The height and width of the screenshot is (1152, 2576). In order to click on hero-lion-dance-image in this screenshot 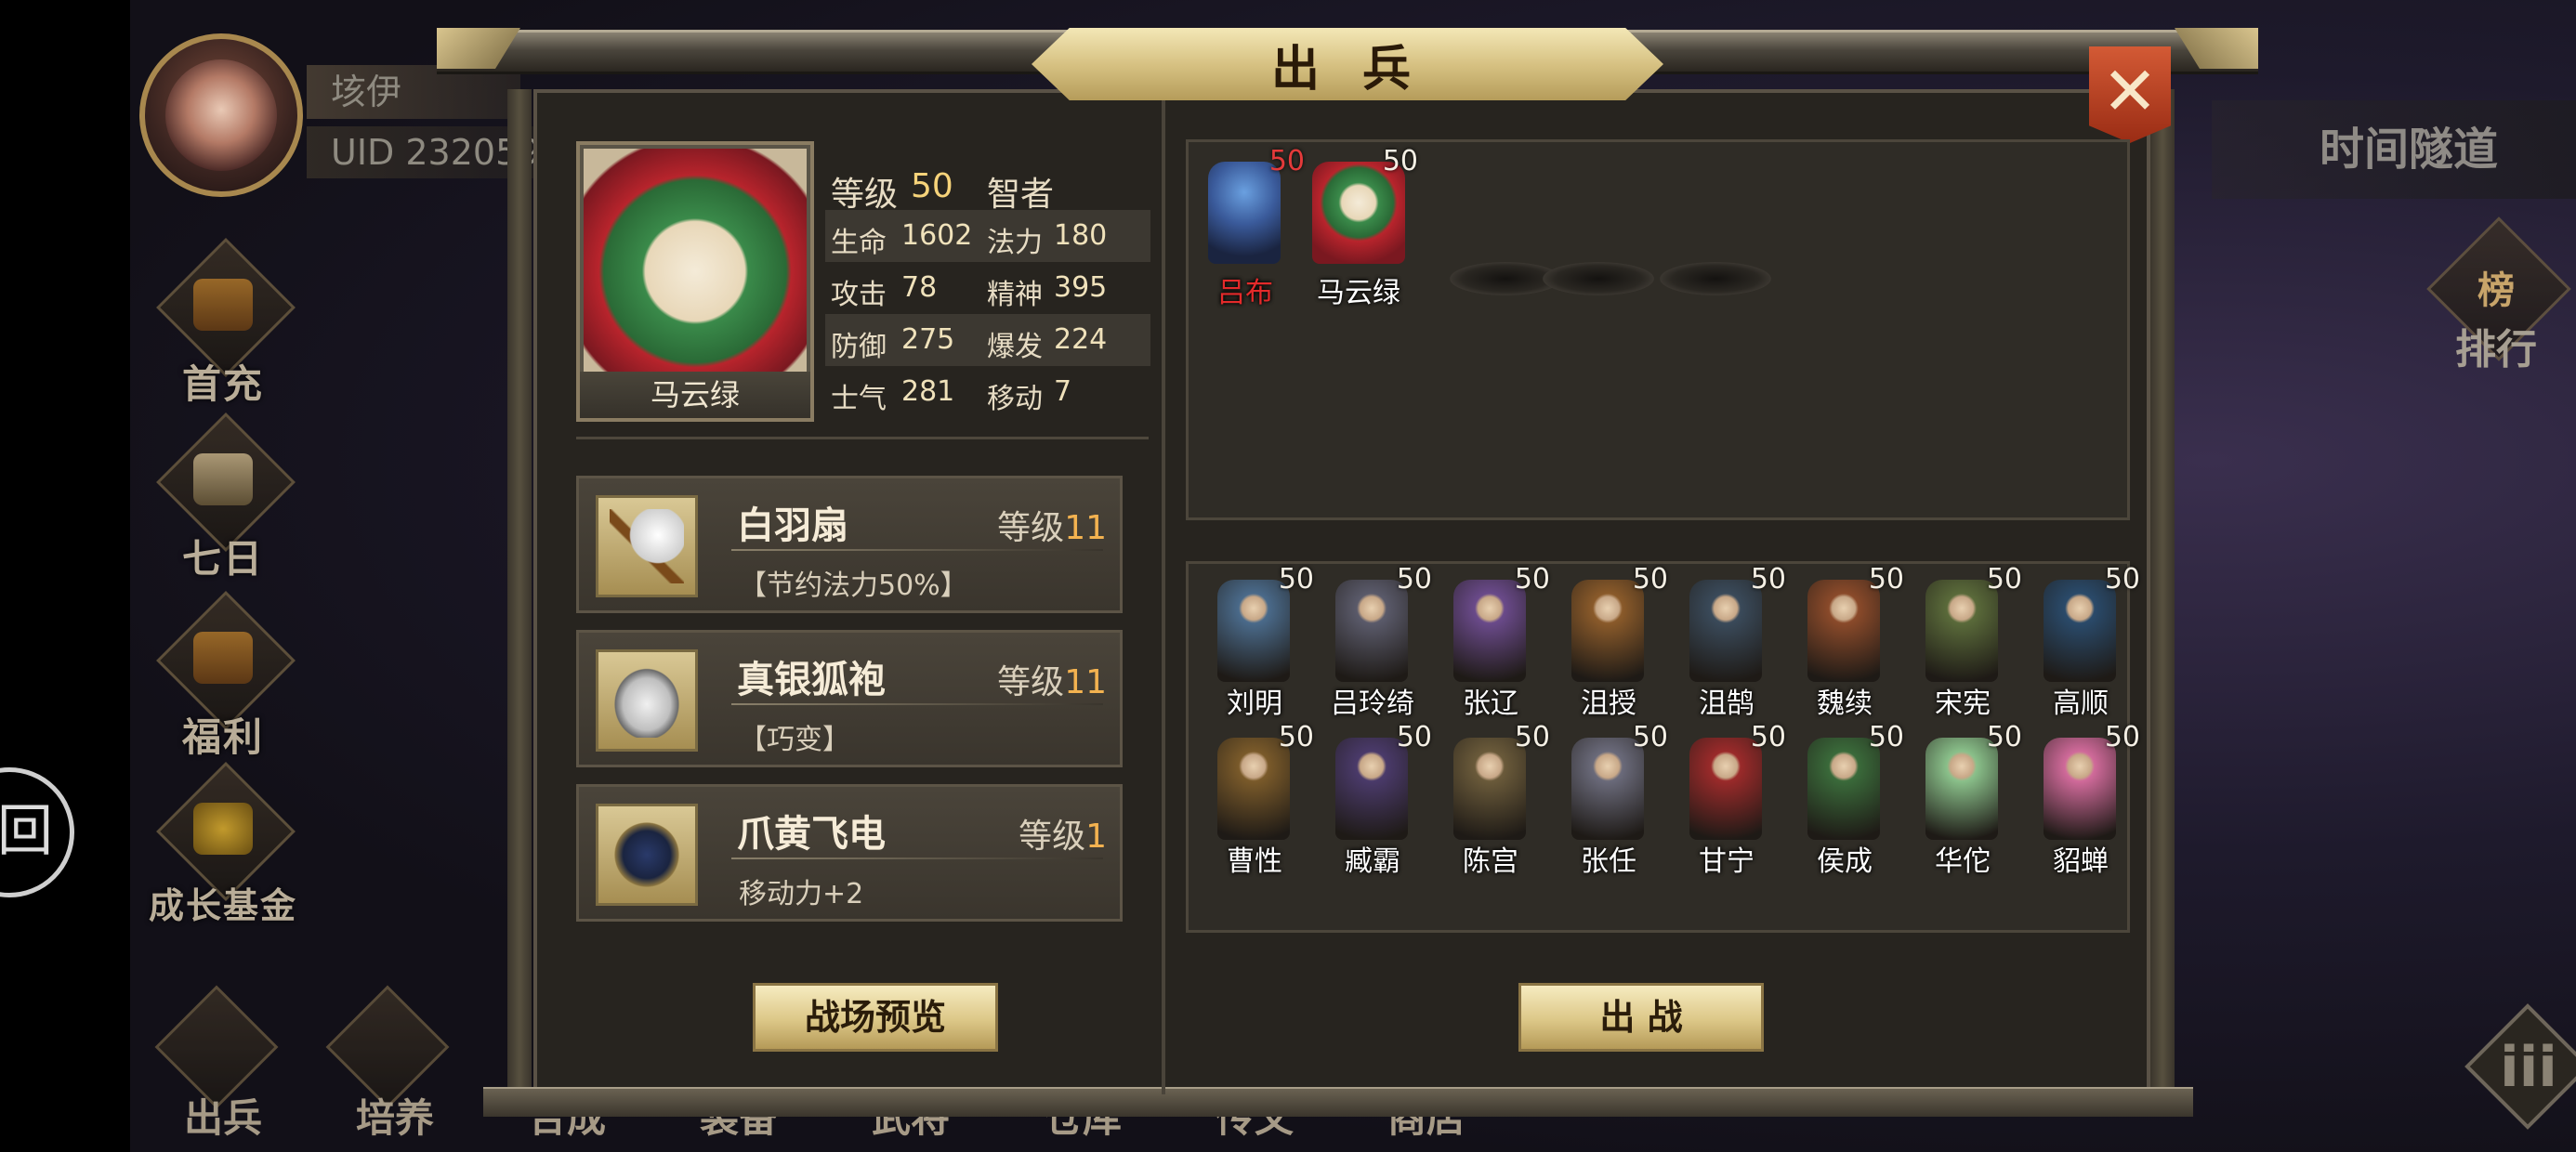, I will do `click(695, 260)`.